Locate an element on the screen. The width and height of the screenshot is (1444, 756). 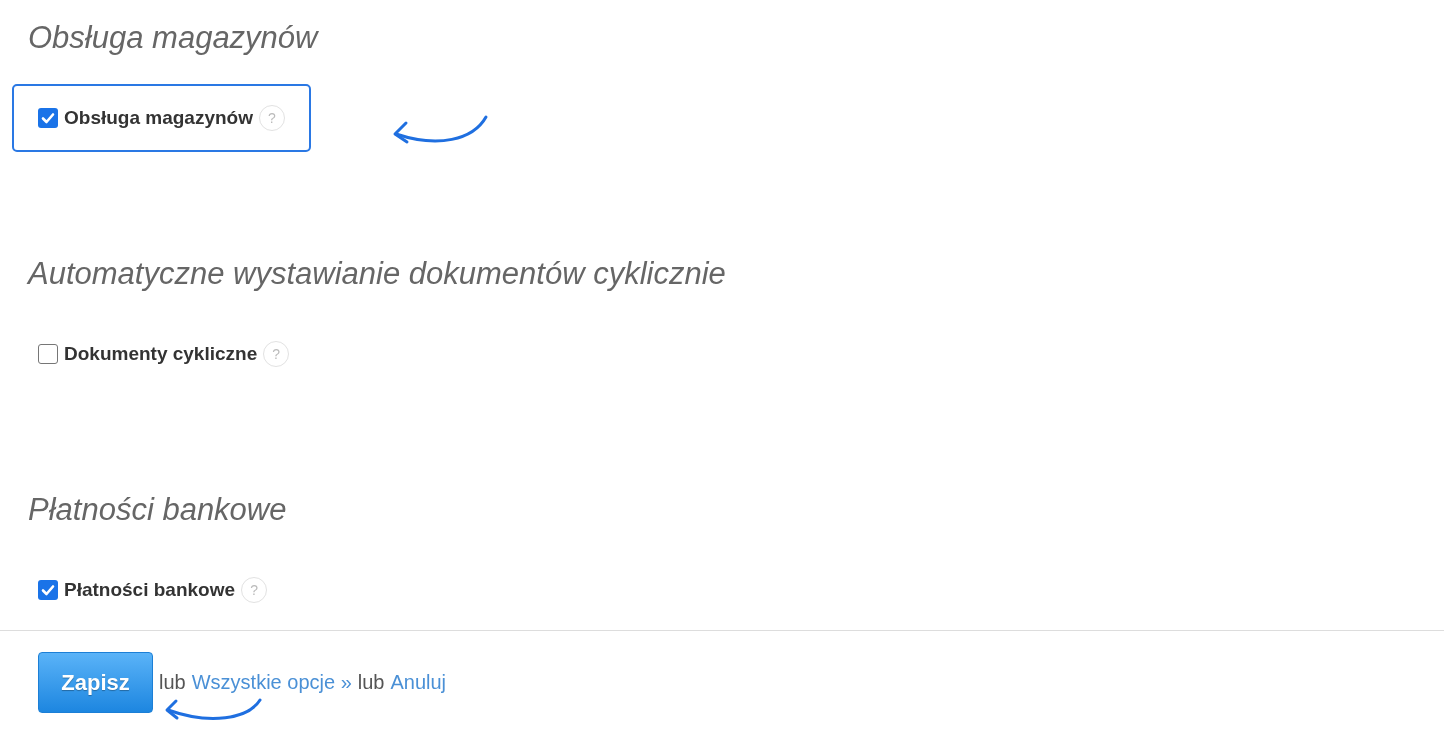
link: Anuluj is located at coordinates (418, 682).